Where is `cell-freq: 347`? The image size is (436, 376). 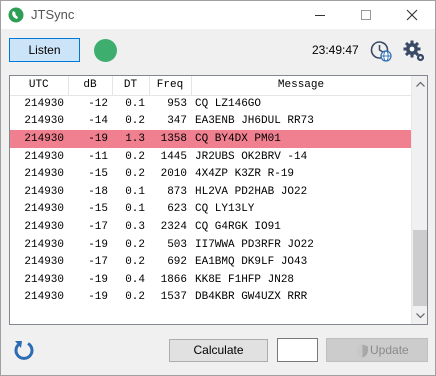
cell-freq: 347 is located at coordinates (177, 121).